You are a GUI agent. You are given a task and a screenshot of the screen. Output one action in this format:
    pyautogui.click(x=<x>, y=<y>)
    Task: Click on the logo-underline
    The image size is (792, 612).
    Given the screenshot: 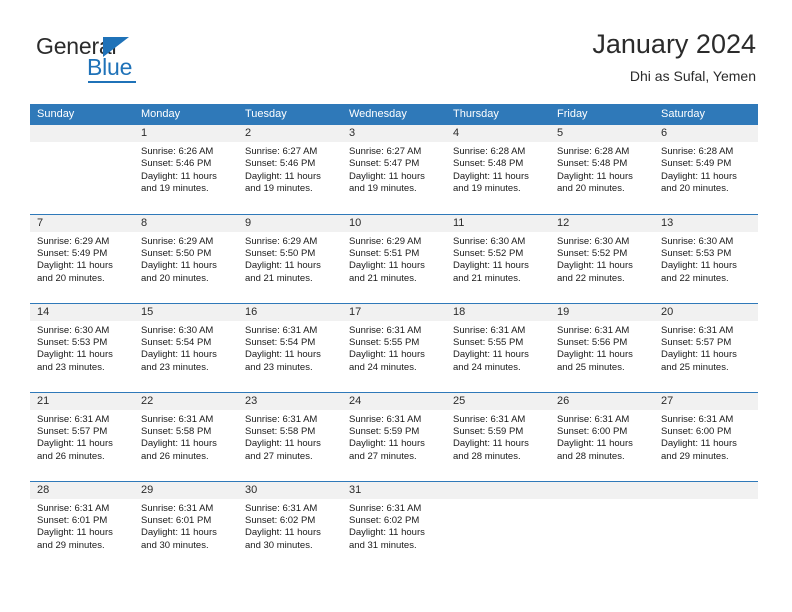 What is the action you would take?
    pyautogui.click(x=112, y=82)
    